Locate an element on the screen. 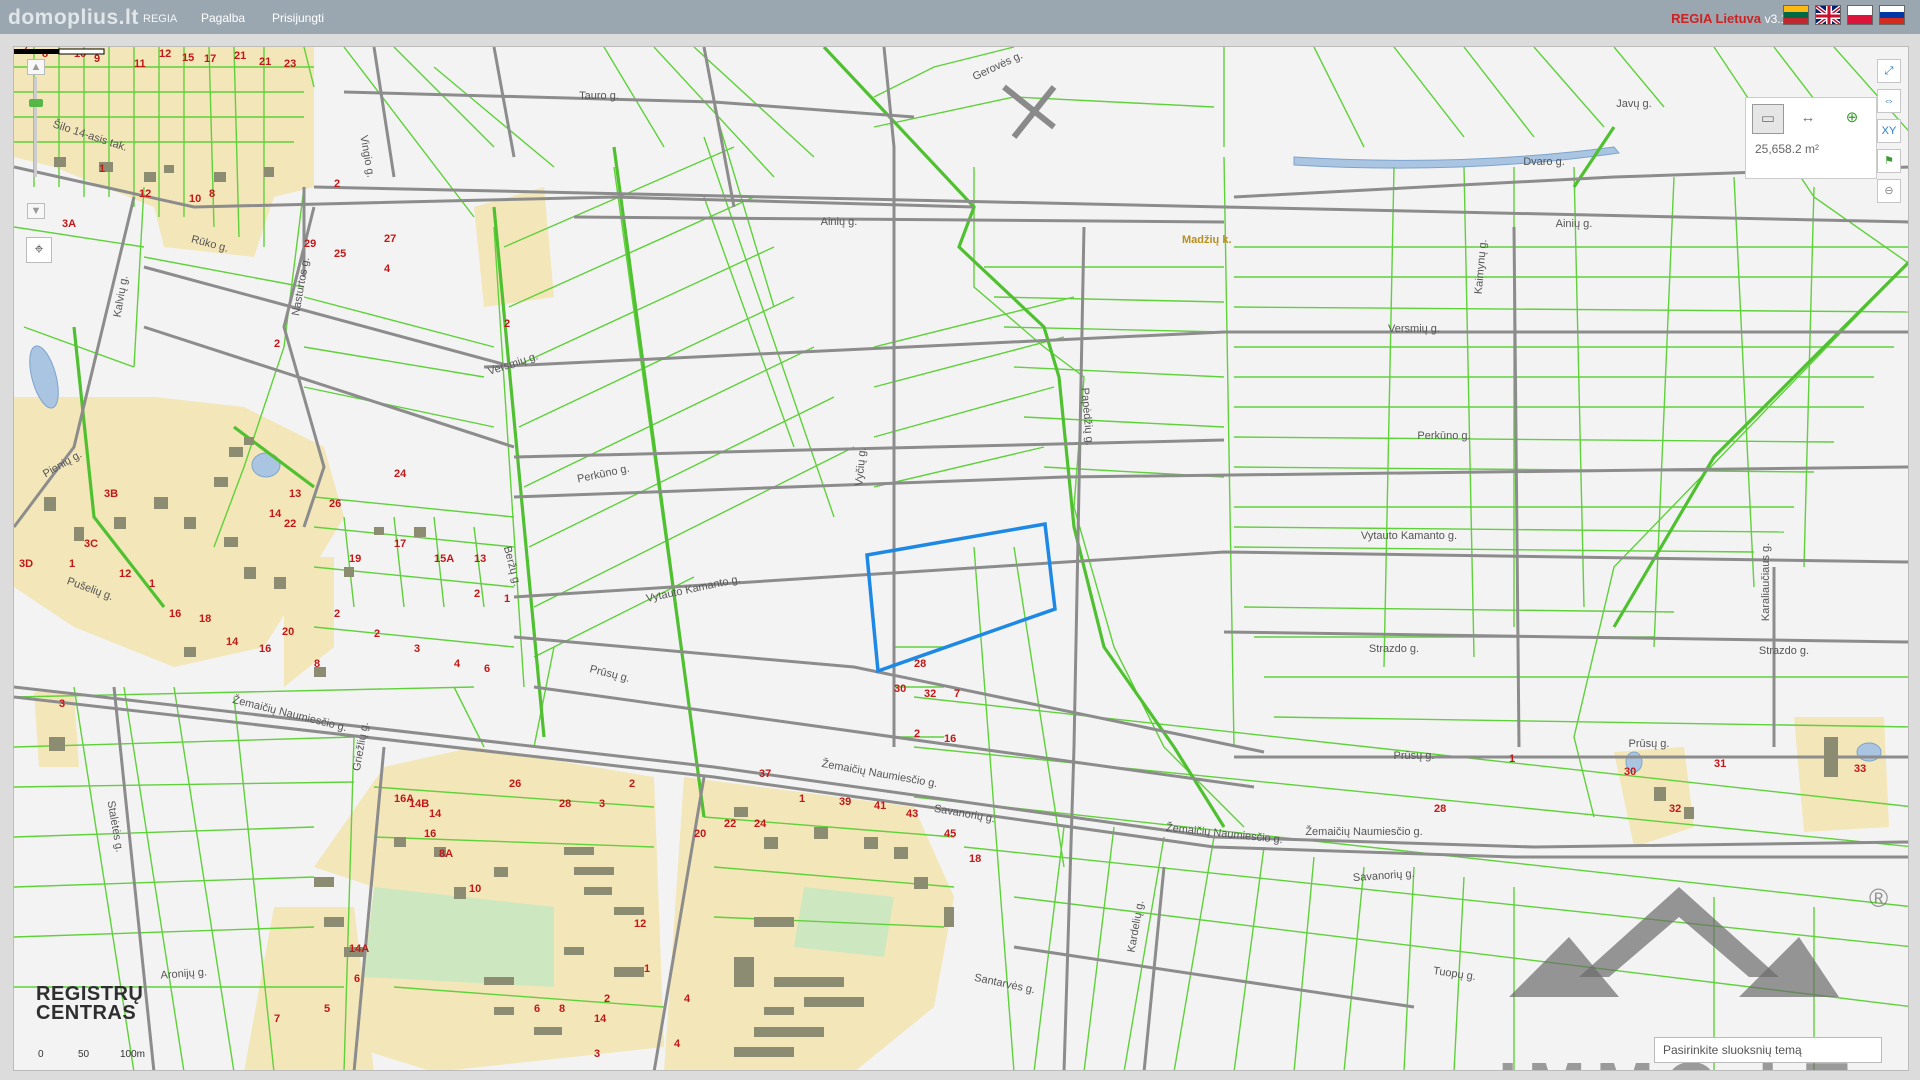 This screenshot has height=1080, width=1920. street-label: Vingio g. is located at coordinates (366, 156).